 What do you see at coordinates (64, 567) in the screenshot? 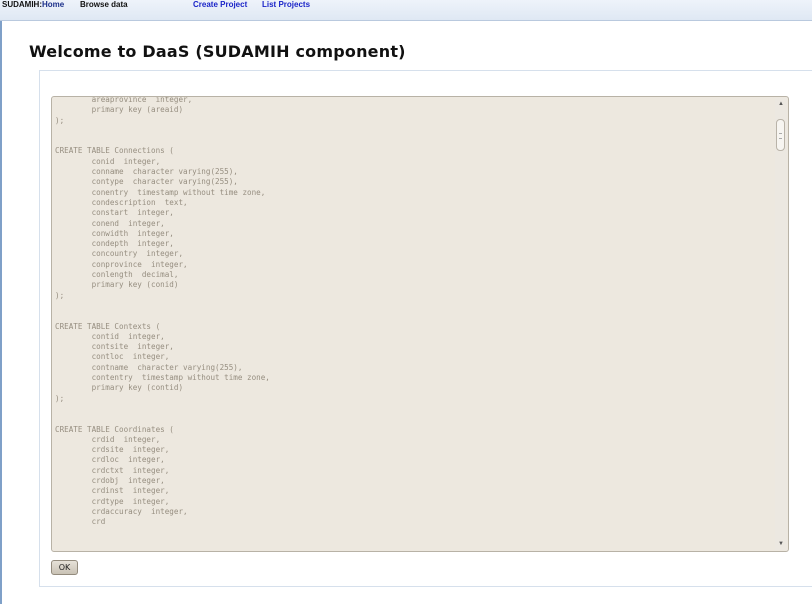
I see `ok-button: OK` at bounding box center [64, 567].